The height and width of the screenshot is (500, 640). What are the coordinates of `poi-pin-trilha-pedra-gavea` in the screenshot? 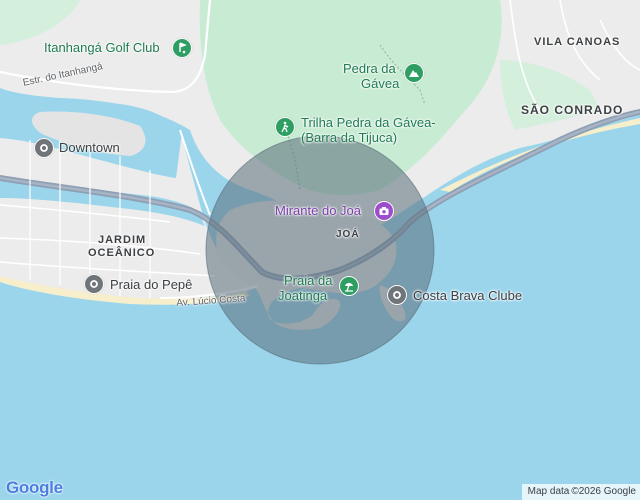 It's located at (285, 127).